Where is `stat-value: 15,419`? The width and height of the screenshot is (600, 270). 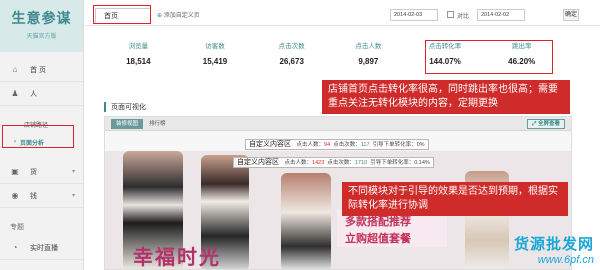 stat-value: 15,419 is located at coordinates (215, 61).